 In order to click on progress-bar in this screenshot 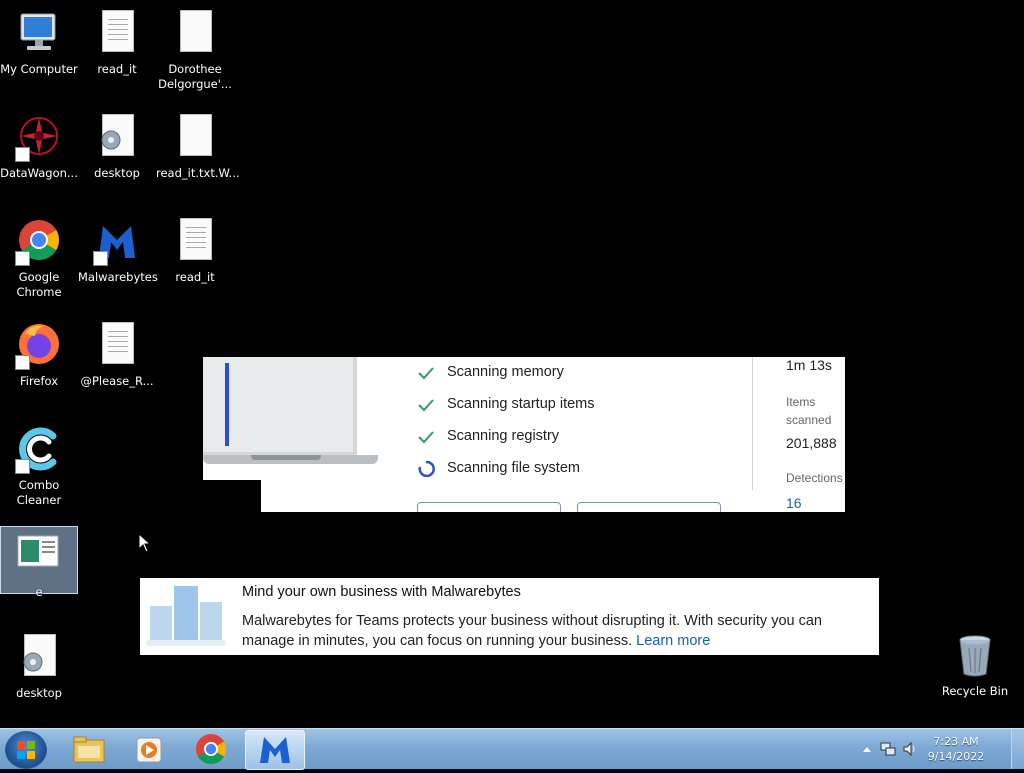, I will do `click(227, 404)`.